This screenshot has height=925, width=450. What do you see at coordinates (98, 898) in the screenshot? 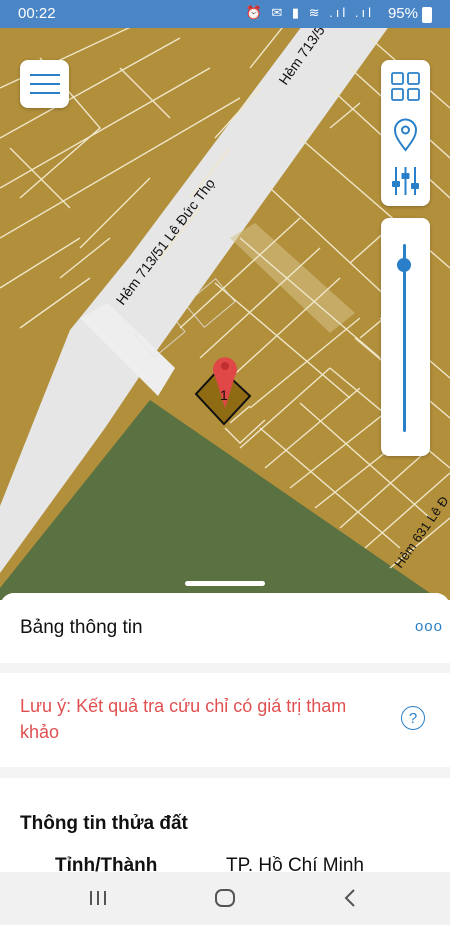
I see `recent-apps-icon` at bounding box center [98, 898].